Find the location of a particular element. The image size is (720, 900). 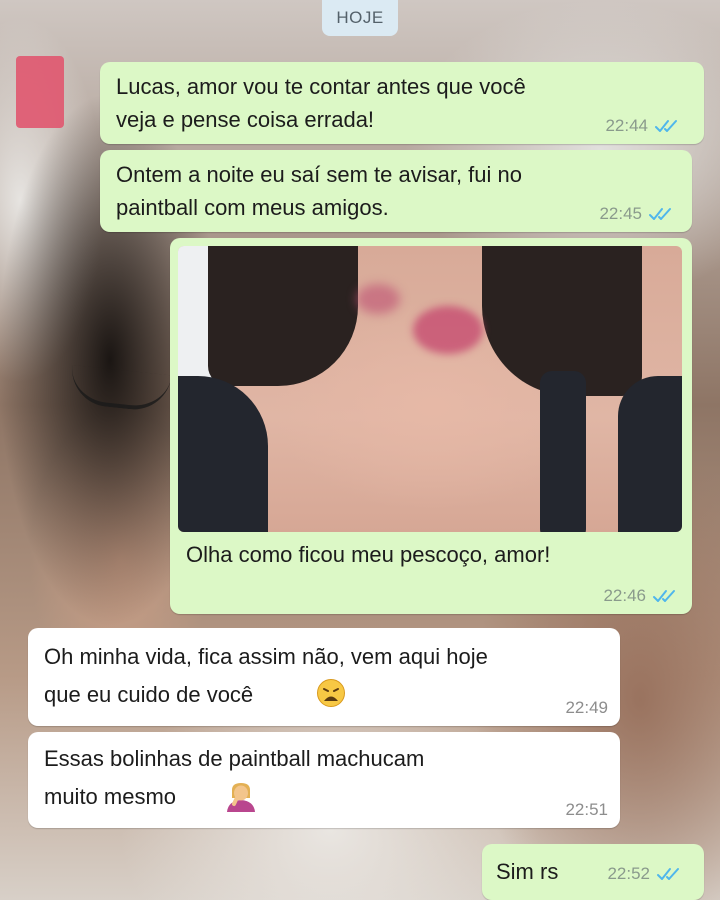

person-facepalming-icon is located at coordinates (241, 797).